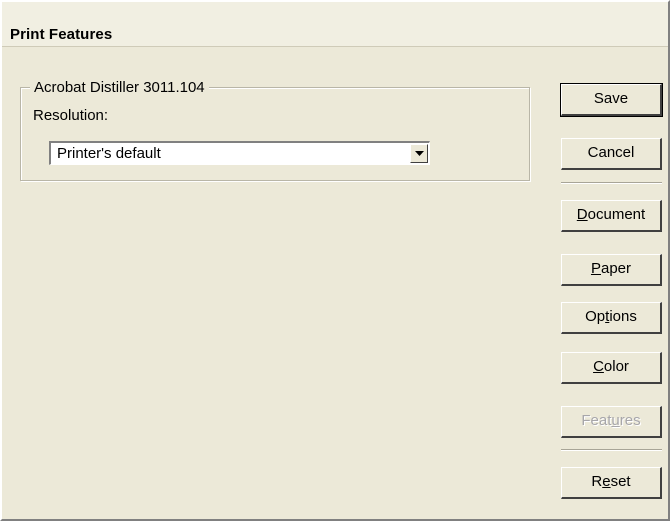 This screenshot has width=670, height=521. I want to click on color-label-accesskey: C, so click(598, 366).